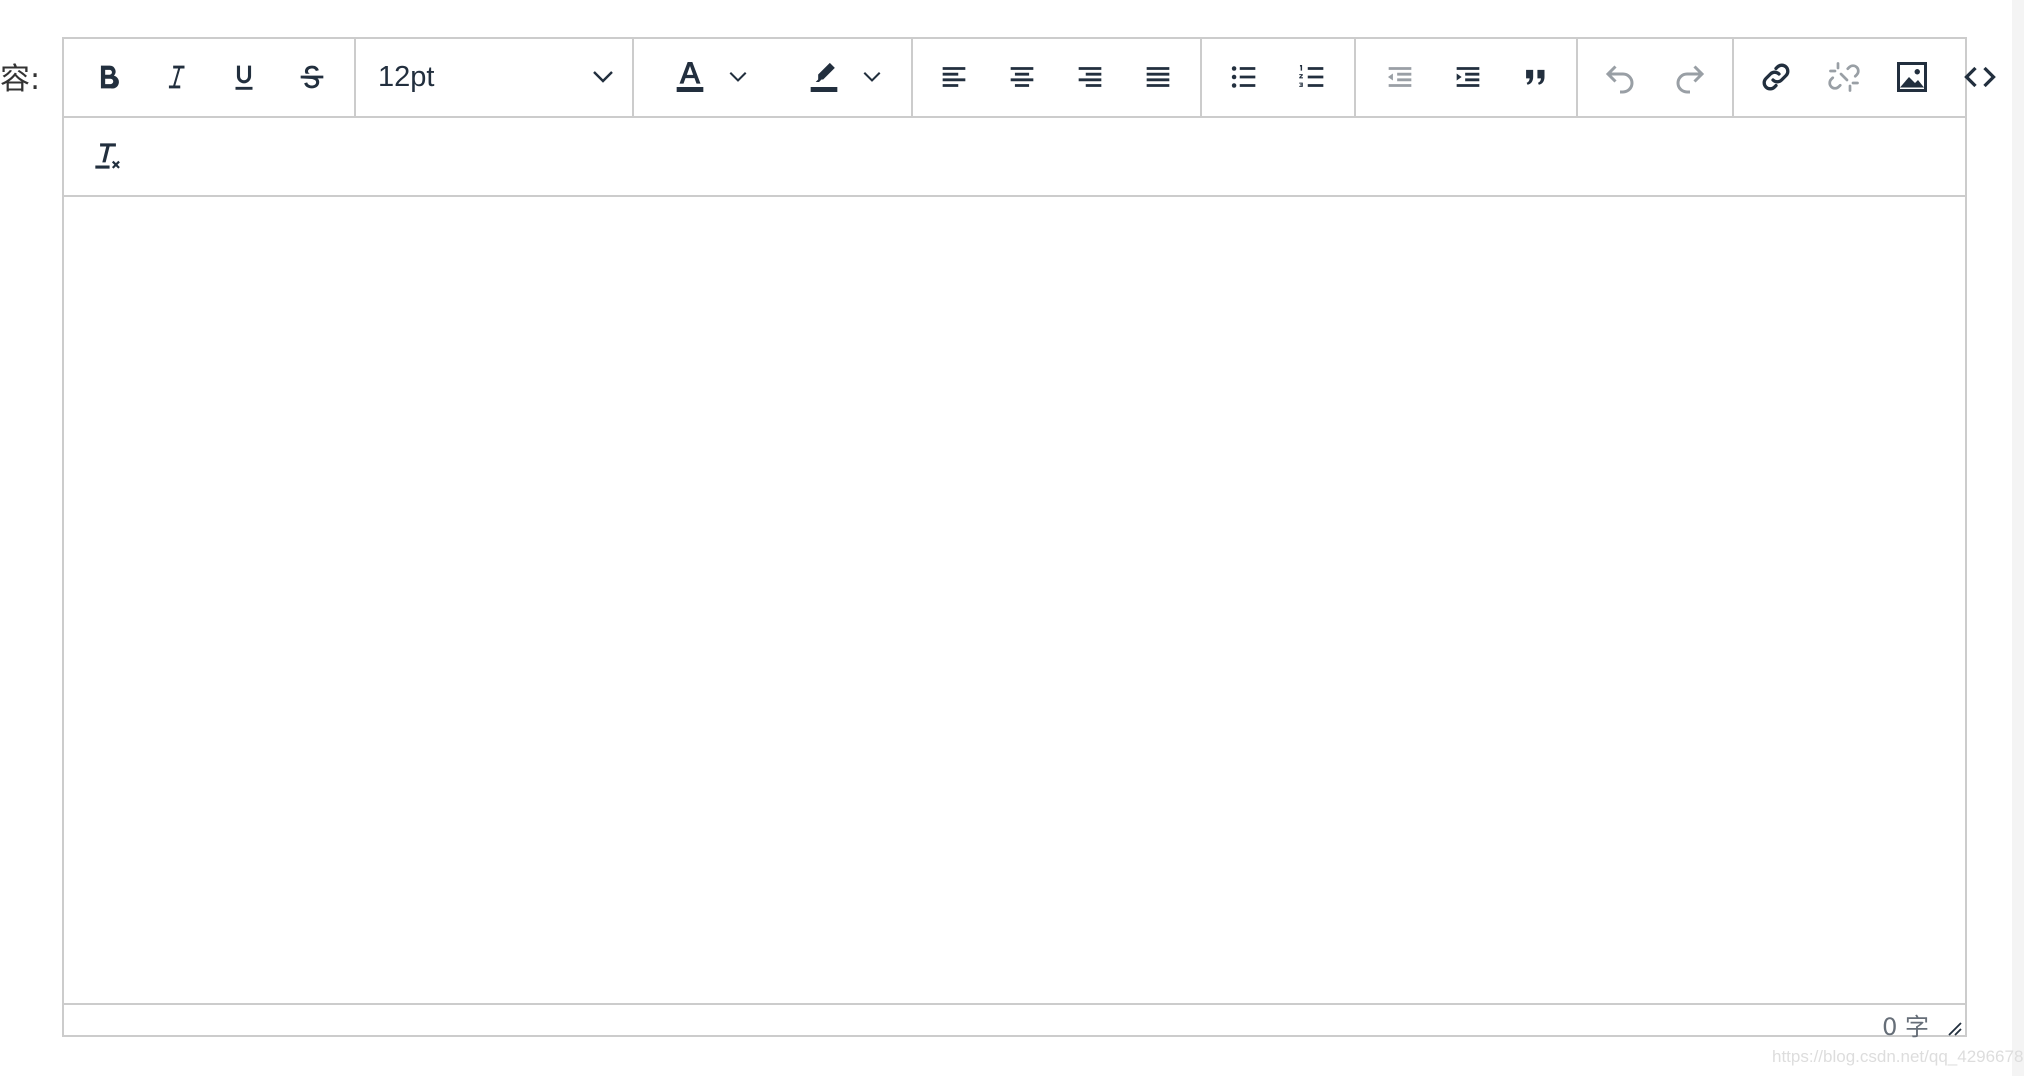 Image resolution: width=2024 pixels, height=1076 pixels. I want to click on clear-formatting-icon, so click(107, 156).